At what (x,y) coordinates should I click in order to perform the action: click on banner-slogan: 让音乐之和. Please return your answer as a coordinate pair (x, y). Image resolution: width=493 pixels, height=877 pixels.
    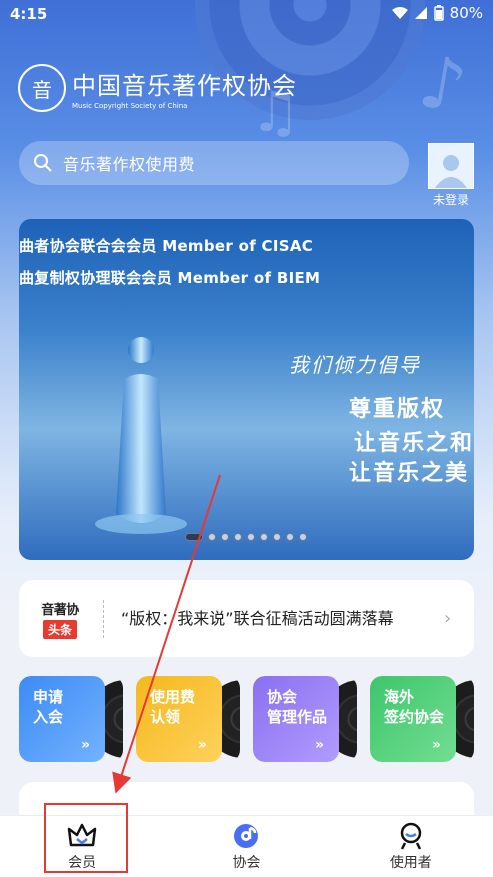
    Looking at the image, I should click on (414, 443).